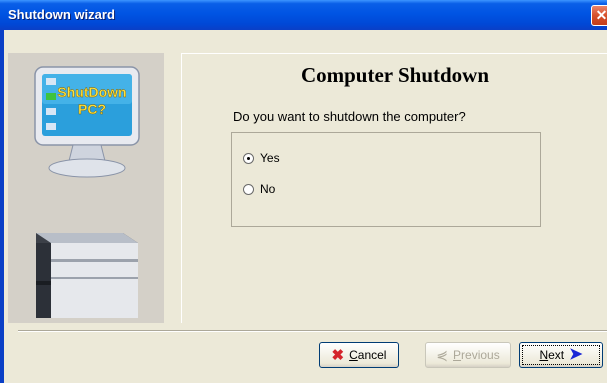 The image size is (607, 383). I want to click on cancel-icon: ✖, so click(338, 355).